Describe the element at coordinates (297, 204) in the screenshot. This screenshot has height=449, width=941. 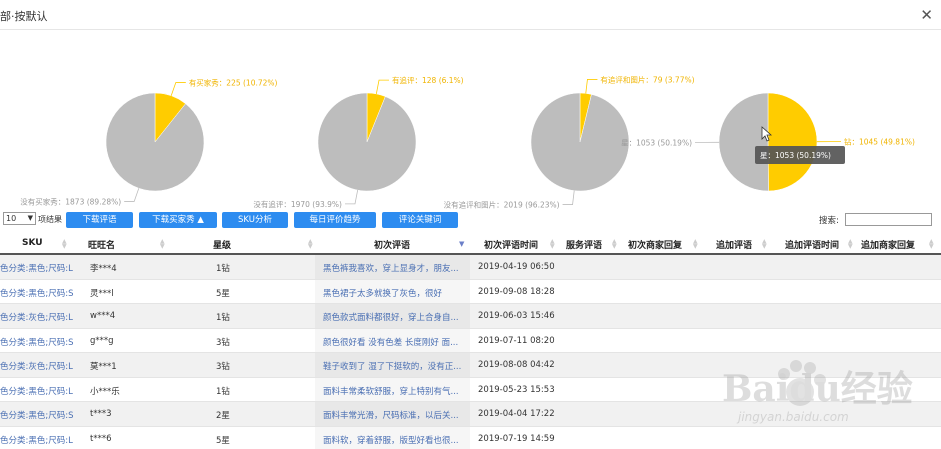
I see `pie-label: 没有追评：1970 (93.9%)` at that location.